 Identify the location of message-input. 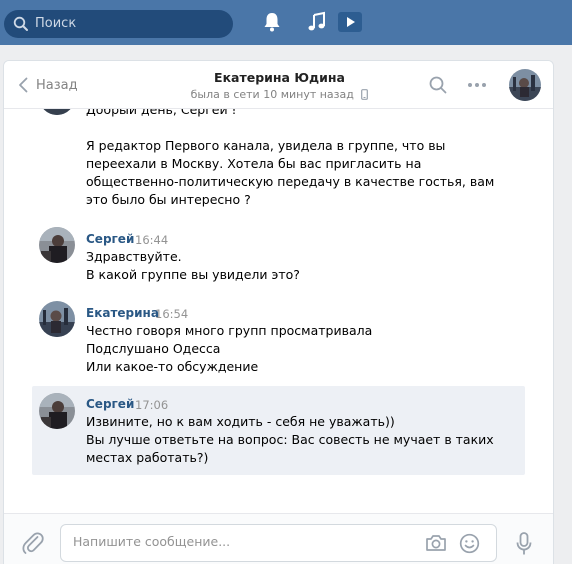
(243, 541).